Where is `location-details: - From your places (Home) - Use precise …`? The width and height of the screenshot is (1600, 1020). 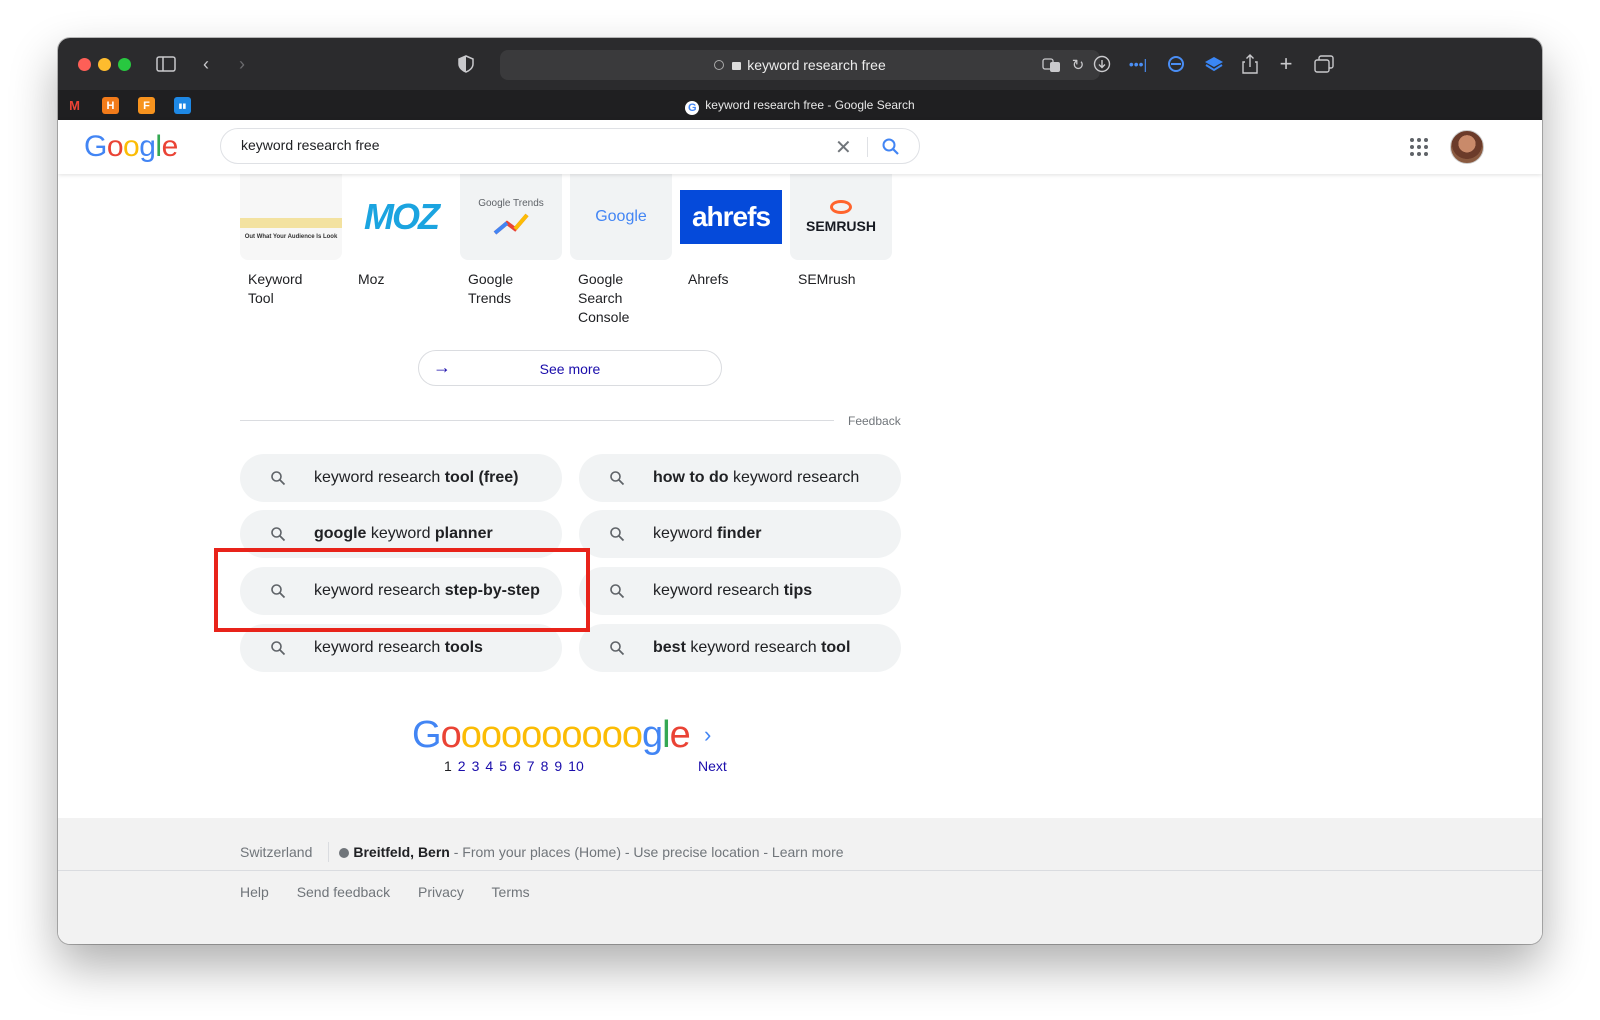
location-details: - From your places (Home) - Use precise … is located at coordinates (647, 852).